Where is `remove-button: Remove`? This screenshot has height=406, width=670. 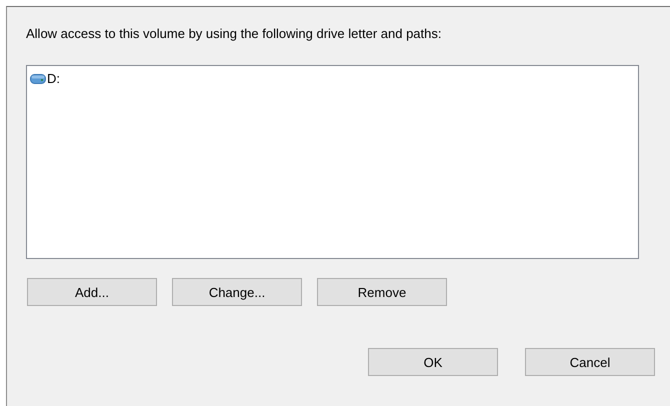
remove-button: Remove is located at coordinates (382, 292).